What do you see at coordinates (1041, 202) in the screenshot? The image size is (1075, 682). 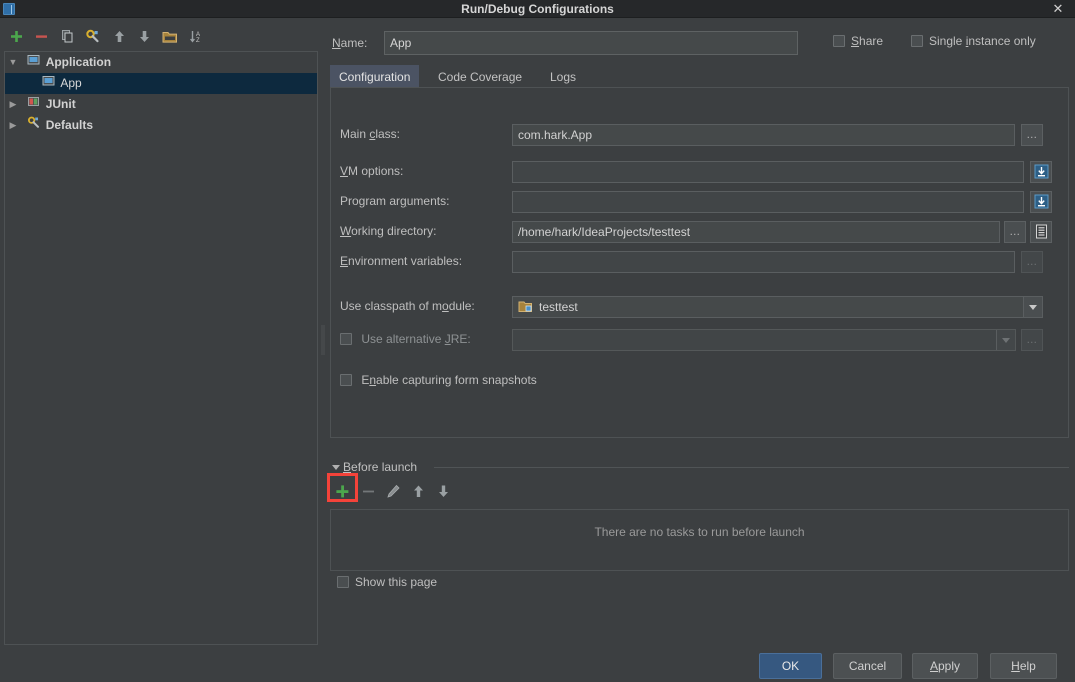 I see `program-arguments-expand-button` at bounding box center [1041, 202].